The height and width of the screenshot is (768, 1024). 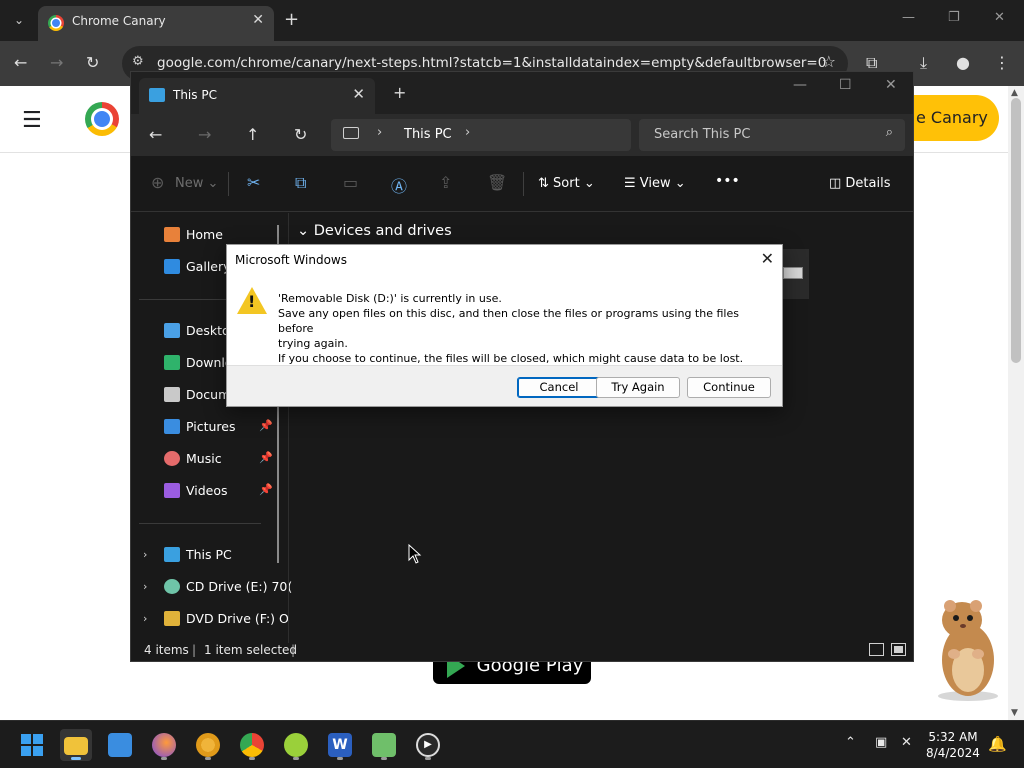 What do you see at coordinates (445, 182) in the screenshot?
I see `share-icon: ⇪` at bounding box center [445, 182].